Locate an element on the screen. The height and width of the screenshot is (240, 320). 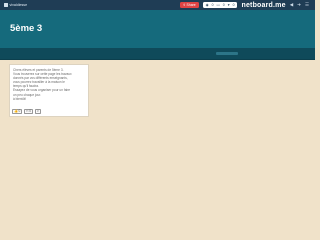
user-avatar-icon is located at coordinates (6, 5).